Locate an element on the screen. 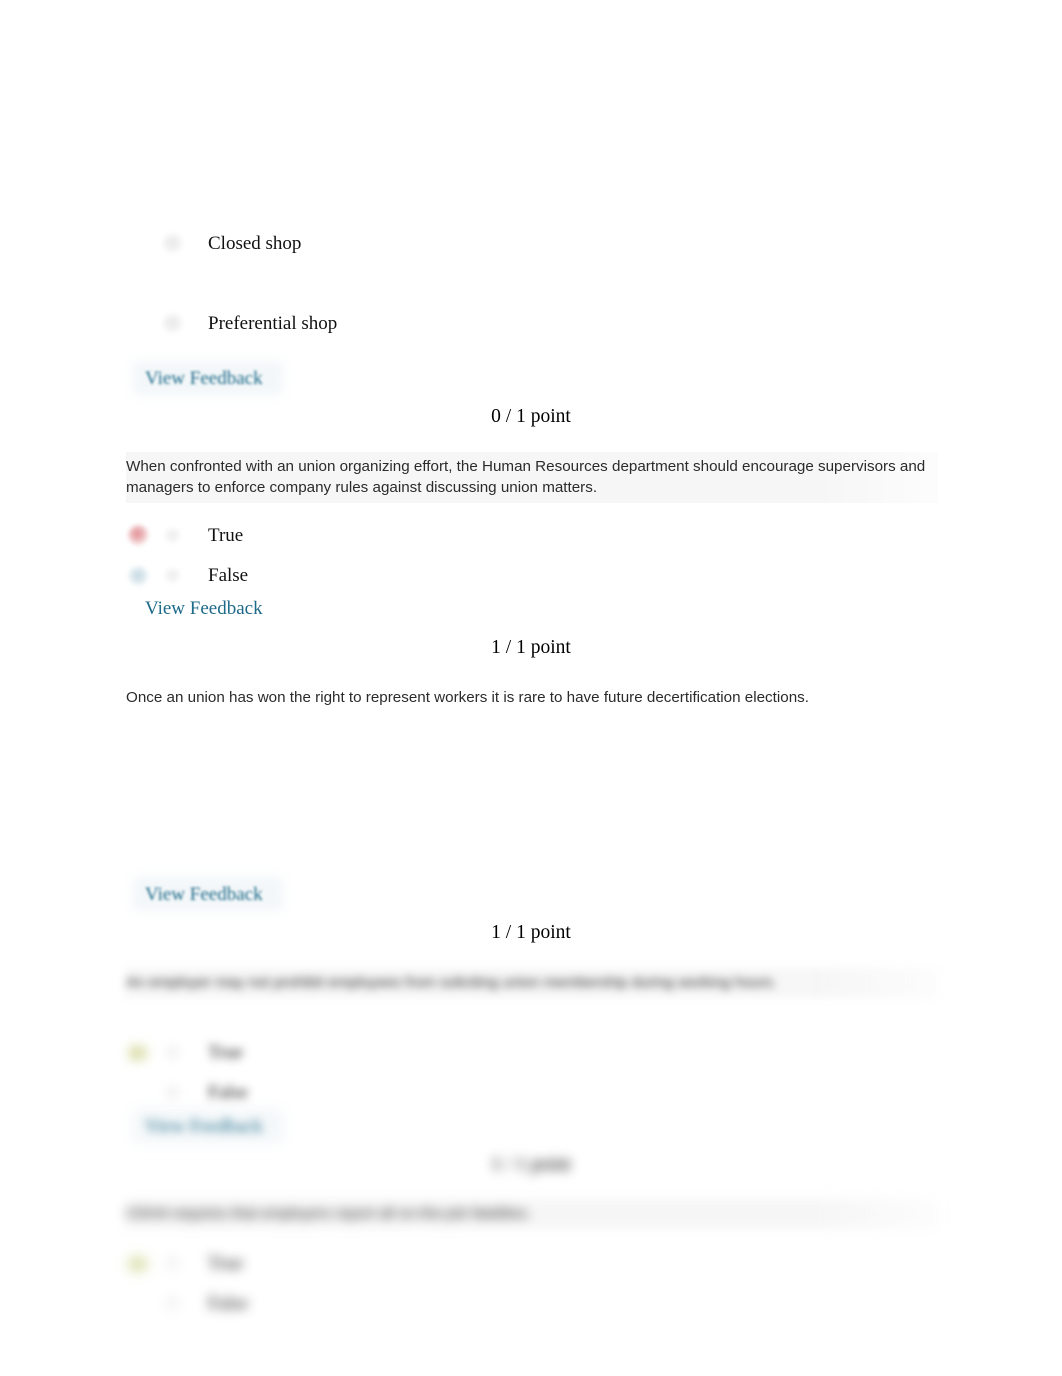 The height and width of the screenshot is (1376, 1062). option-label: Preferential shop is located at coordinates (273, 323).